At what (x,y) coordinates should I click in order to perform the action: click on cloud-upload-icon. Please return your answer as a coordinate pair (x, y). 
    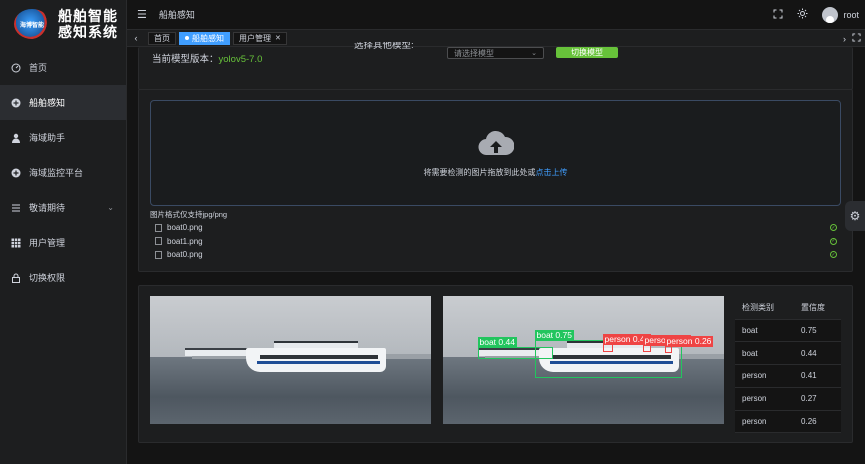
    Looking at the image, I should click on (496, 142).